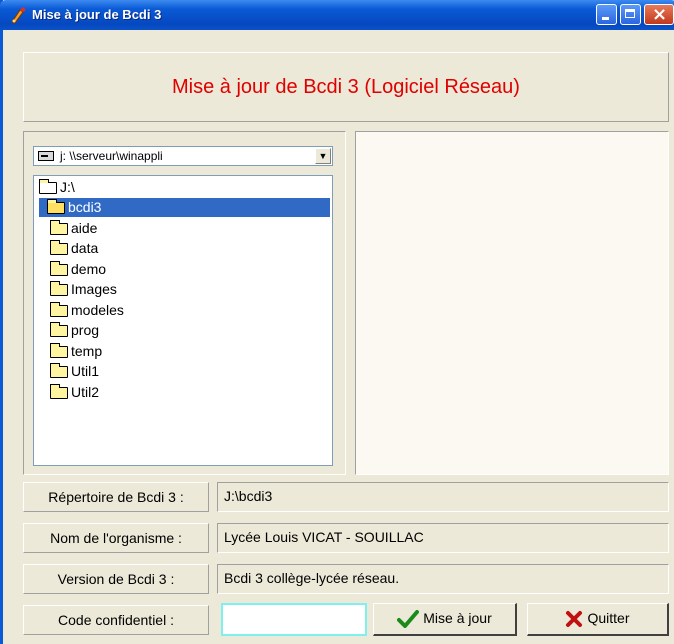 The height and width of the screenshot is (644, 674). What do you see at coordinates (116, 497) in the screenshot?
I see `repertoire-label: Répertoire de Bcdi 3 :` at bounding box center [116, 497].